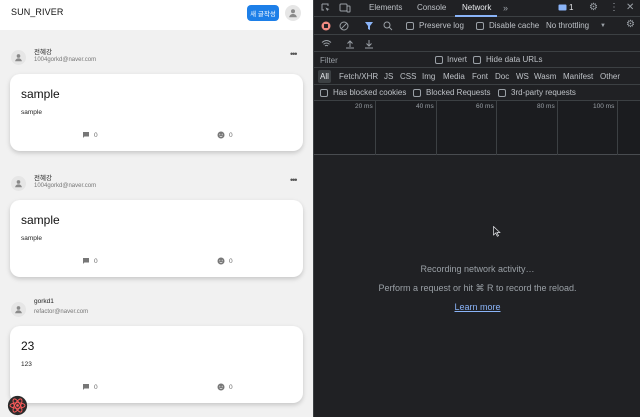 The image size is (640, 417). I want to click on settings-gear-icon: ⚙, so click(593, 8).